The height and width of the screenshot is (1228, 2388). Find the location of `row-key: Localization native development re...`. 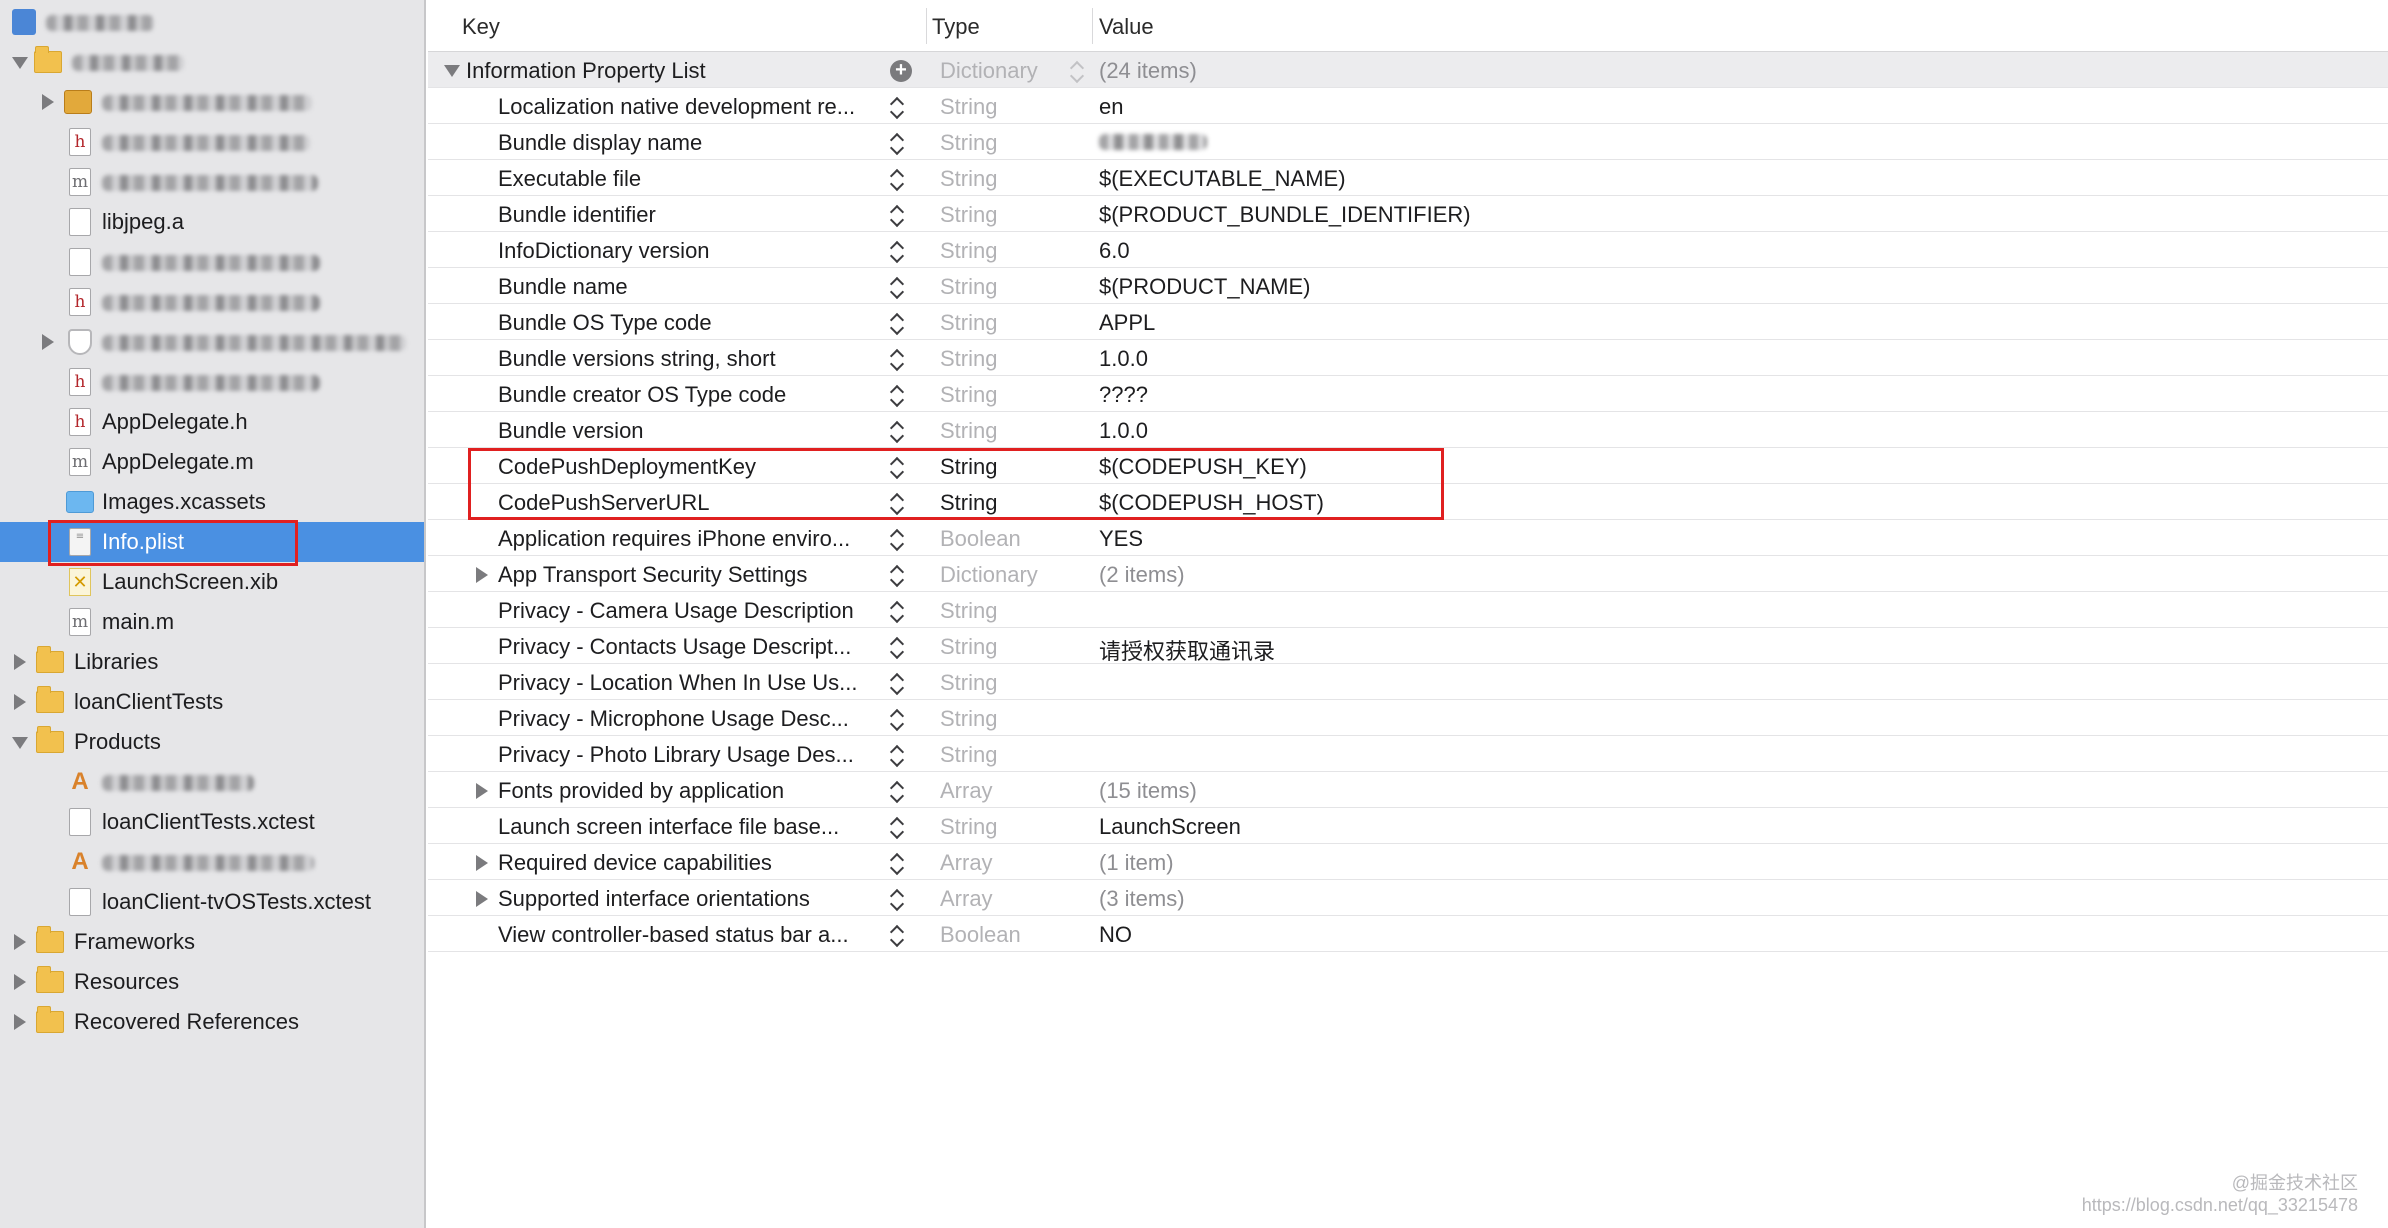

row-key: Localization native development re... is located at coordinates (690, 107).